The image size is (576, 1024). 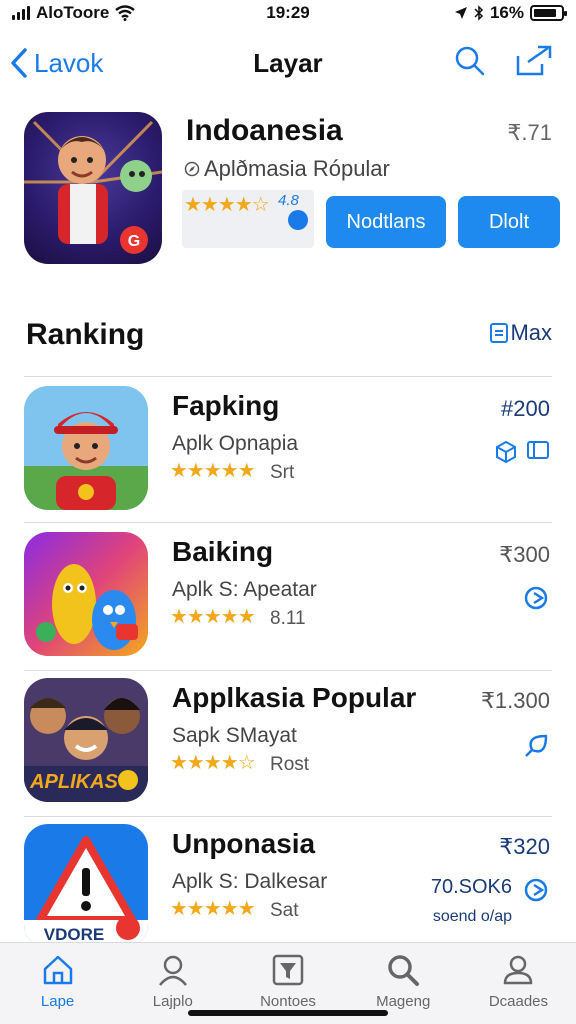 I want to click on status-right: 16%, so click(x=465, y=13).